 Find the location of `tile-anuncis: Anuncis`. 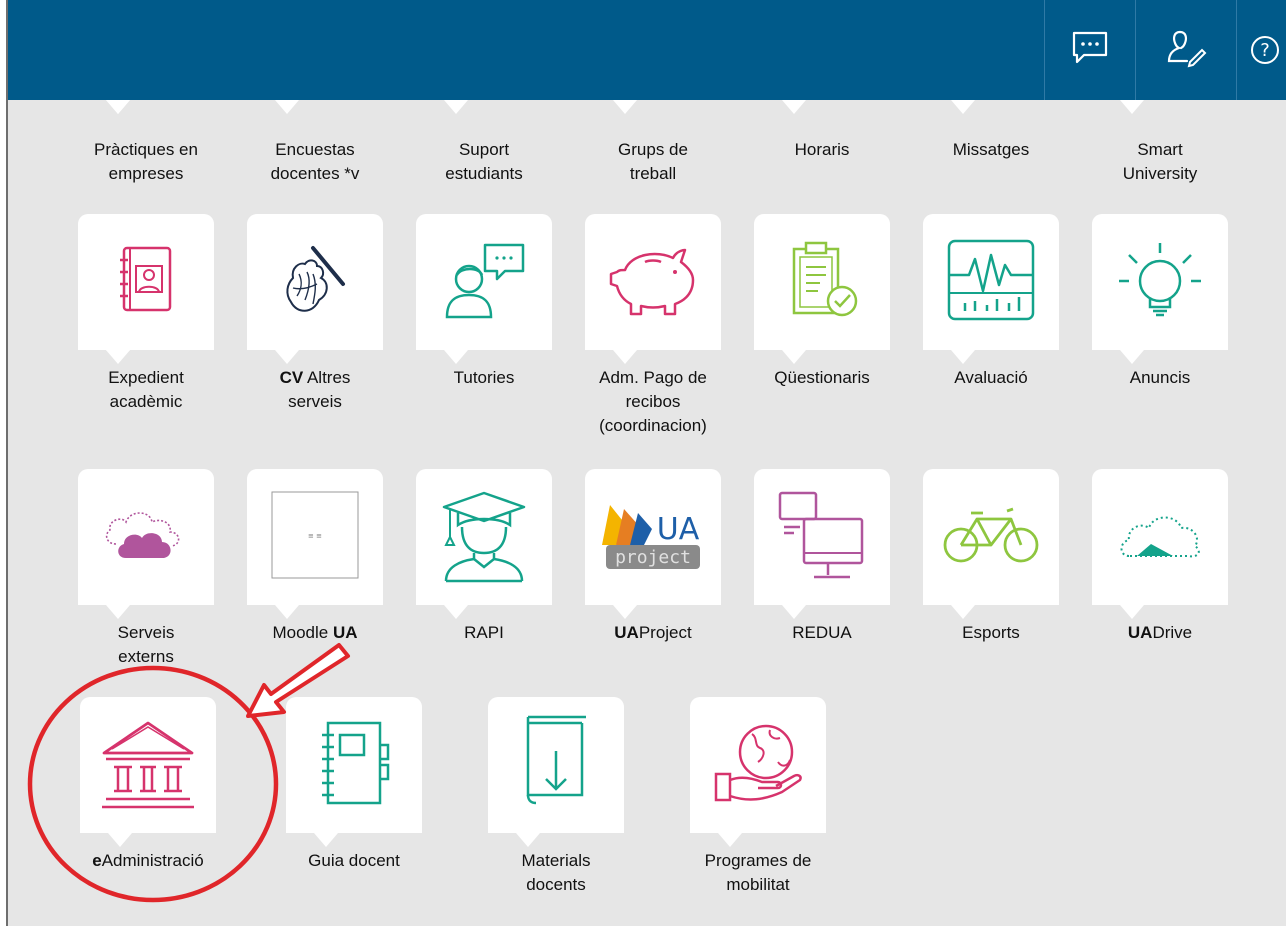

tile-anuncis: Anuncis is located at coordinates (1160, 300).